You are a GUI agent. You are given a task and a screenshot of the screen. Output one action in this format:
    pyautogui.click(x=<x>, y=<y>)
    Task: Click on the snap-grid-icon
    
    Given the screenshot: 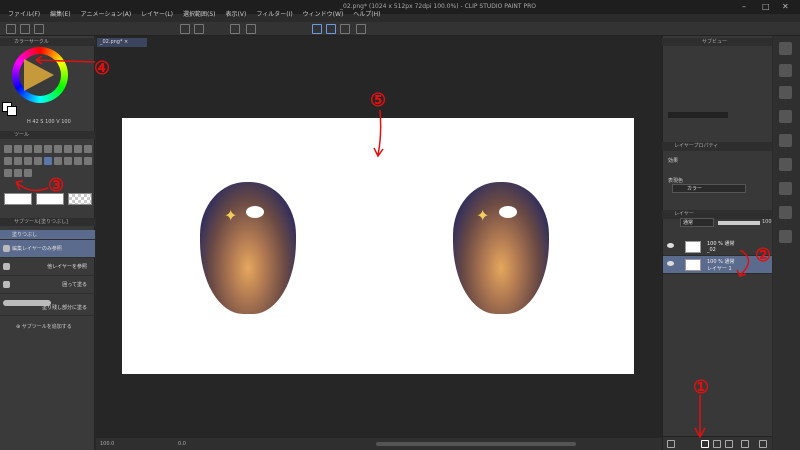 What is the action you would take?
    pyautogui.click(x=345, y=29)
    